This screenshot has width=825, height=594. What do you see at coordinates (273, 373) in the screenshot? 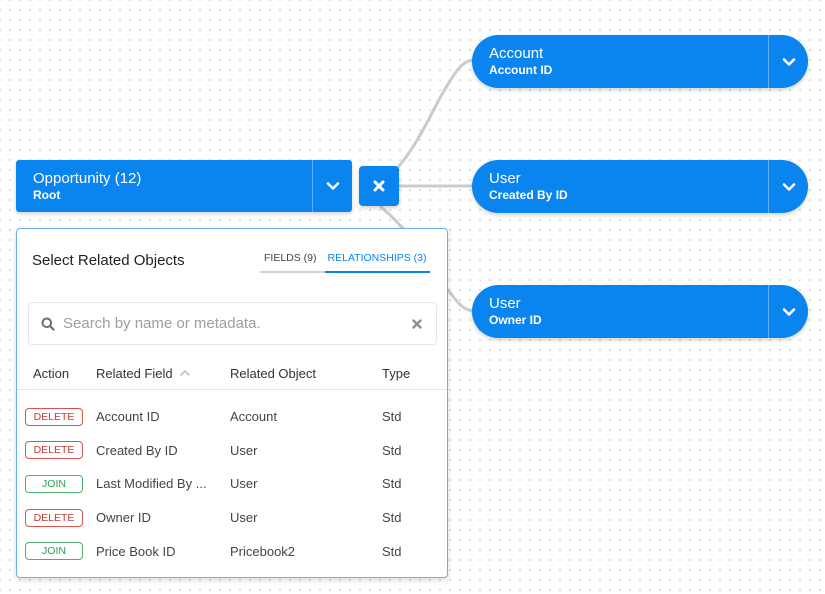
I see `column-header-related-object: Related Object` at bounding box center [273, 373].